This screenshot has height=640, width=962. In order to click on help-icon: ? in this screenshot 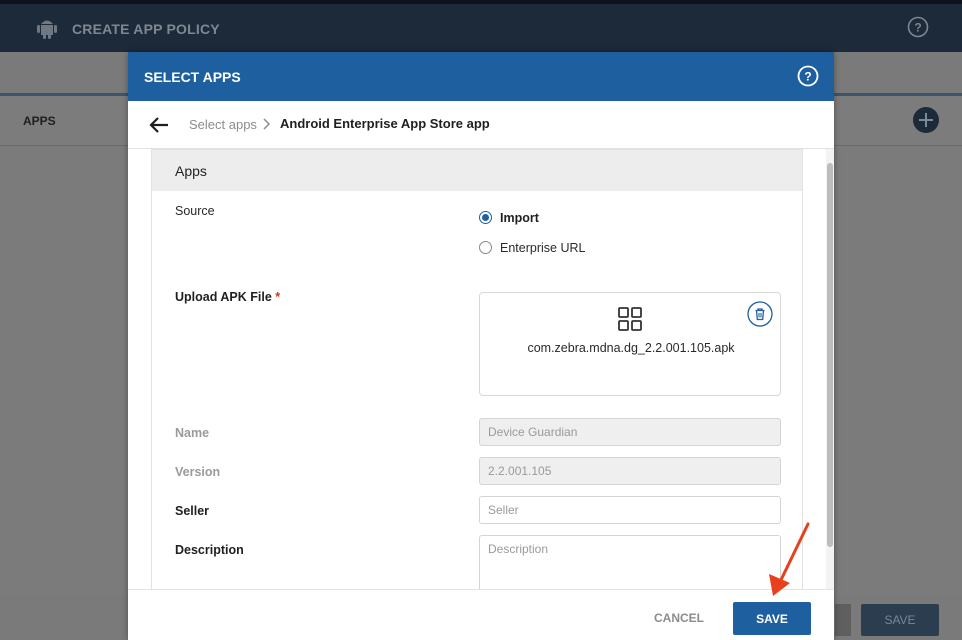, I will do `click(918, 27)`.